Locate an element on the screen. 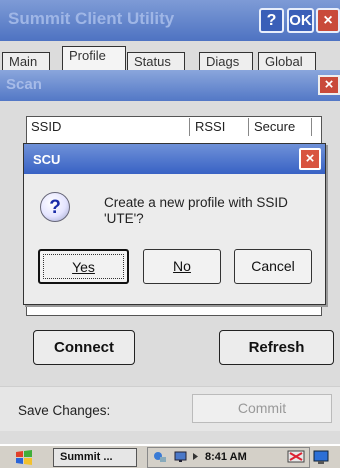 This screenshot has height=468, width=340. tab-profile: Profile is located at coordinates (94, 58).